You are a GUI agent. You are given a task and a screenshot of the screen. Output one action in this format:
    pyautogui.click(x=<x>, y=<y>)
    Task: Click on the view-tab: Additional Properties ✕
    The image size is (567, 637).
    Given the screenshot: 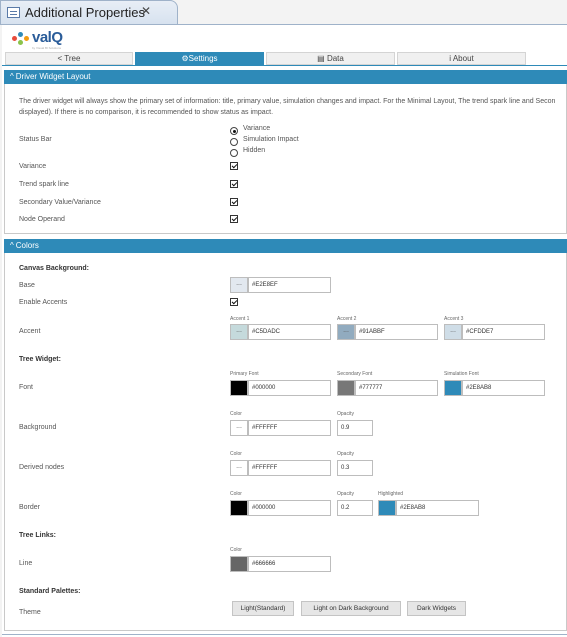 What is the action you would take?
    pyautogui.click(x=89, y=12)
    